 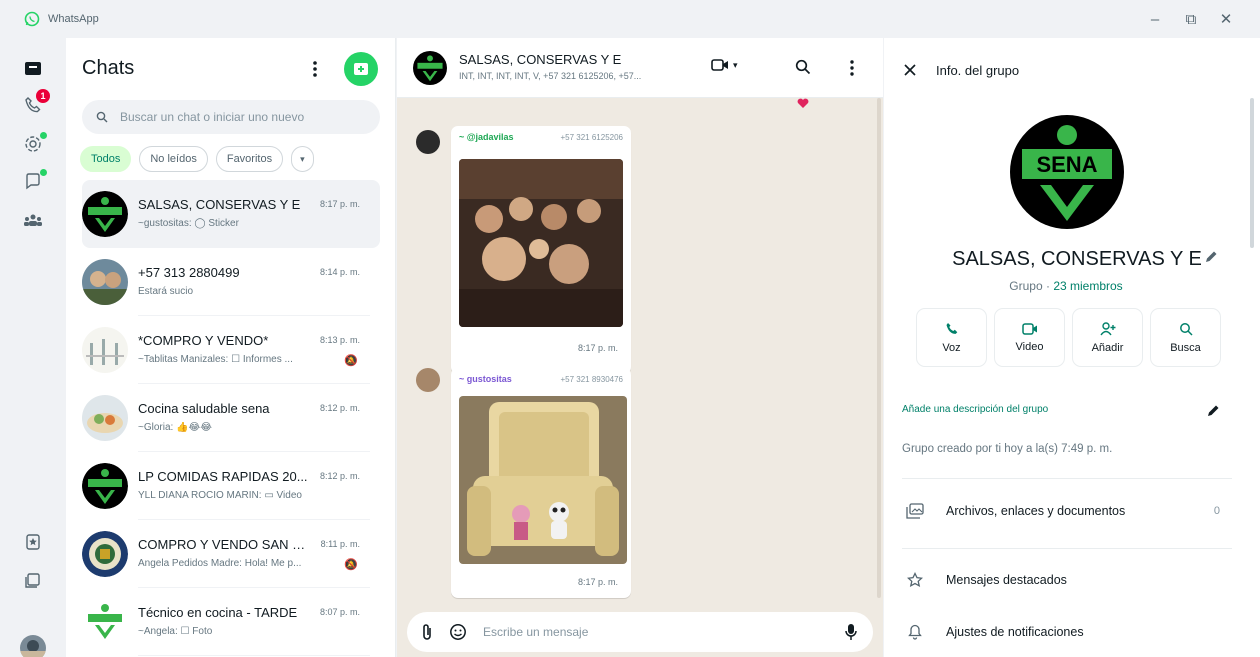 I want to click on voice-call-button: Voz, so click(x=951, y=337).